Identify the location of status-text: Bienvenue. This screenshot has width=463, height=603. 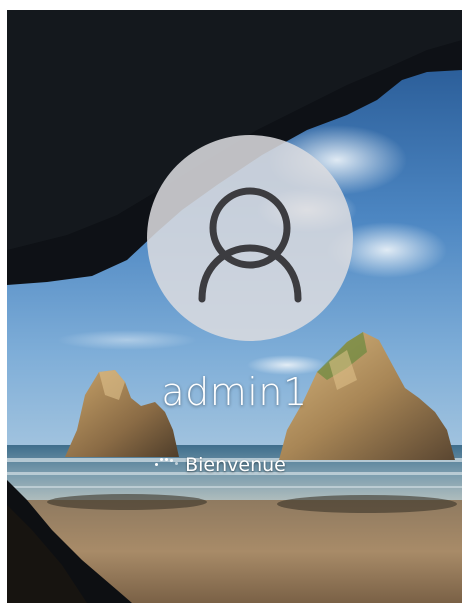
(235, 465).